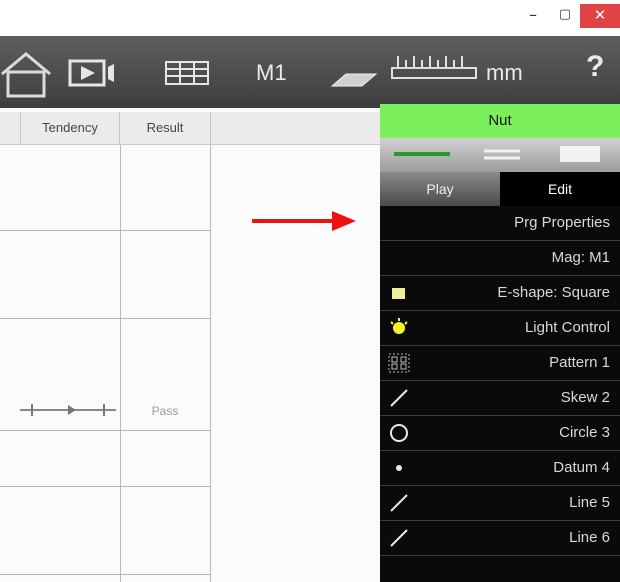 The height and width of the screenshot is (582, 620). I want to click on tab-edit: Edit, so click(560, 189).